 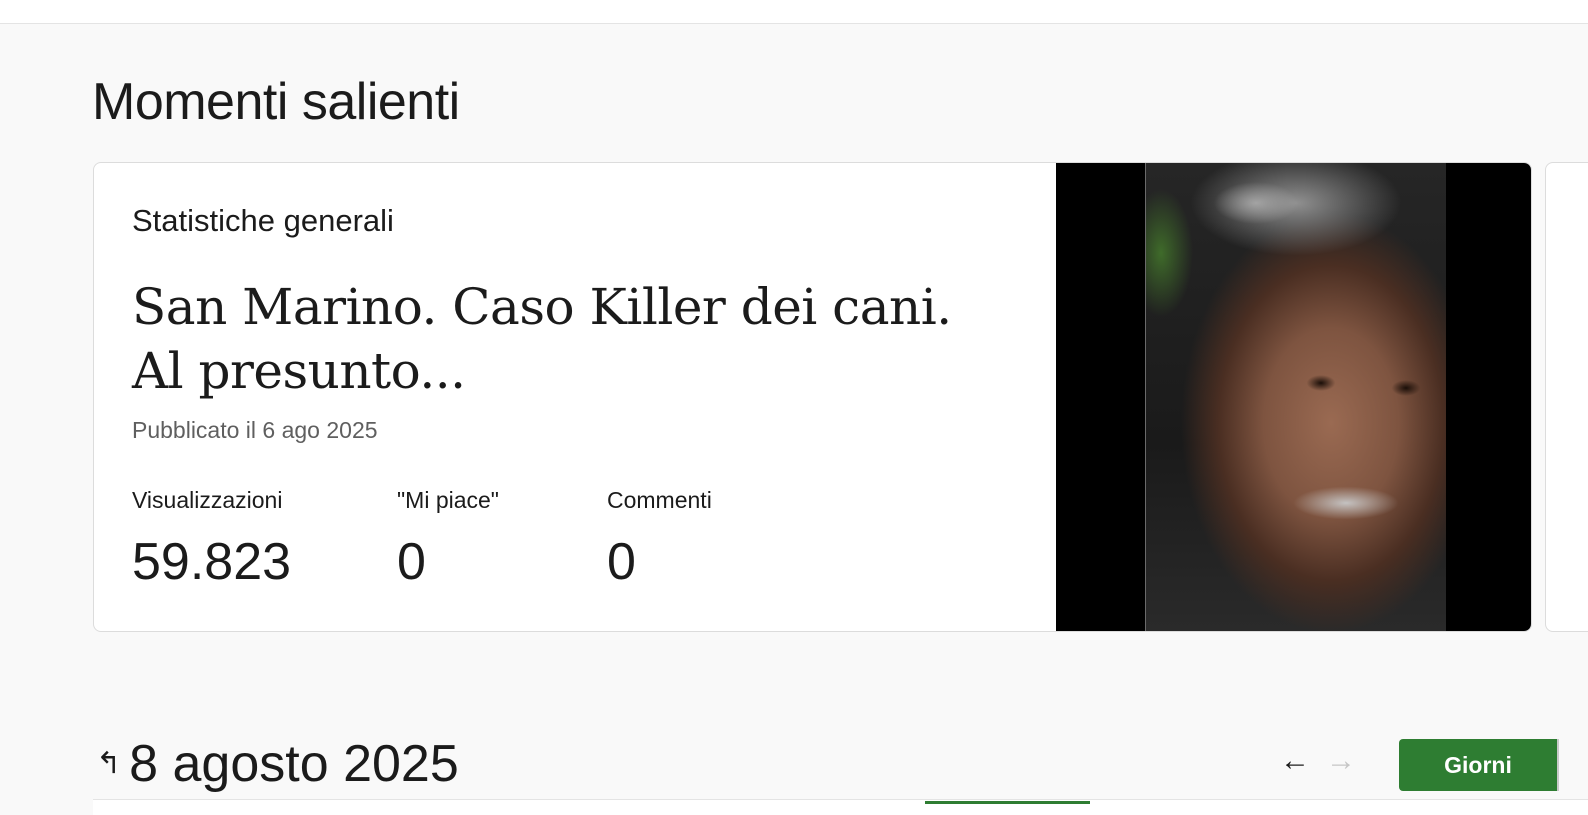 What do you see at coordinates (207, 500) in the screenshot?
I see `stat-views-label: Visualizzazioni` at bounding box center [207, 500].